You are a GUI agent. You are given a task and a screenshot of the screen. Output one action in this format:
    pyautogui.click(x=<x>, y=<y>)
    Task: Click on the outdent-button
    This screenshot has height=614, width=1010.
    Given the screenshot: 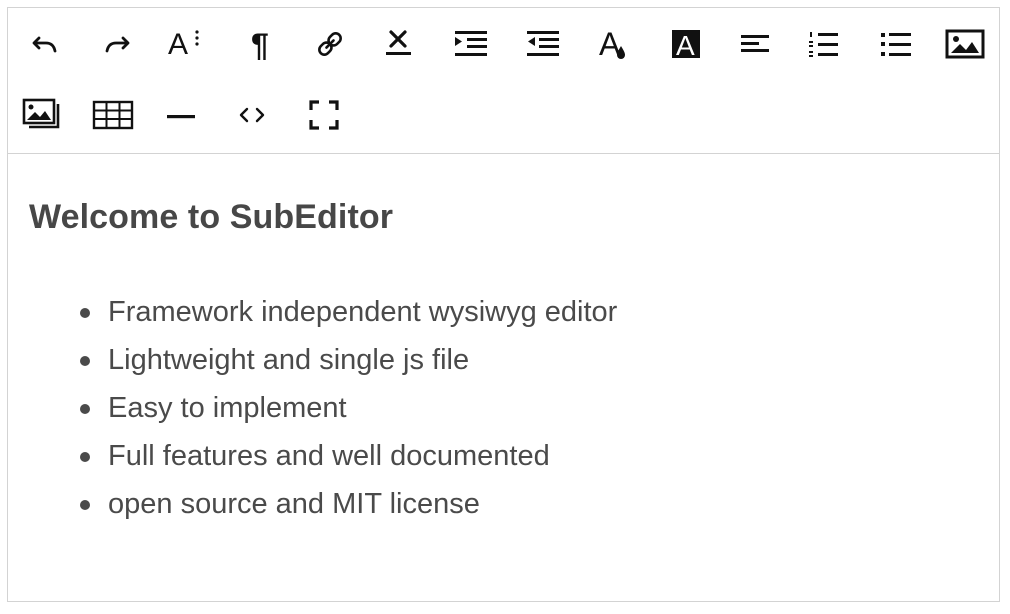 What is the action you would take?
    pyautogui.click(x=543, y=44)
    